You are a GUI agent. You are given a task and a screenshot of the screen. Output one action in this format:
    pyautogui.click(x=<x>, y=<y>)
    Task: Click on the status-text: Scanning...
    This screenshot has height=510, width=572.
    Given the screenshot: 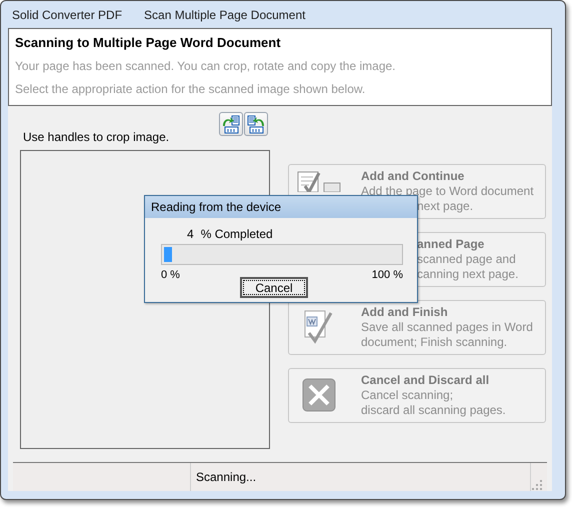 What is the action you would take?
    pyautogui.click(x=226, y=477)
    